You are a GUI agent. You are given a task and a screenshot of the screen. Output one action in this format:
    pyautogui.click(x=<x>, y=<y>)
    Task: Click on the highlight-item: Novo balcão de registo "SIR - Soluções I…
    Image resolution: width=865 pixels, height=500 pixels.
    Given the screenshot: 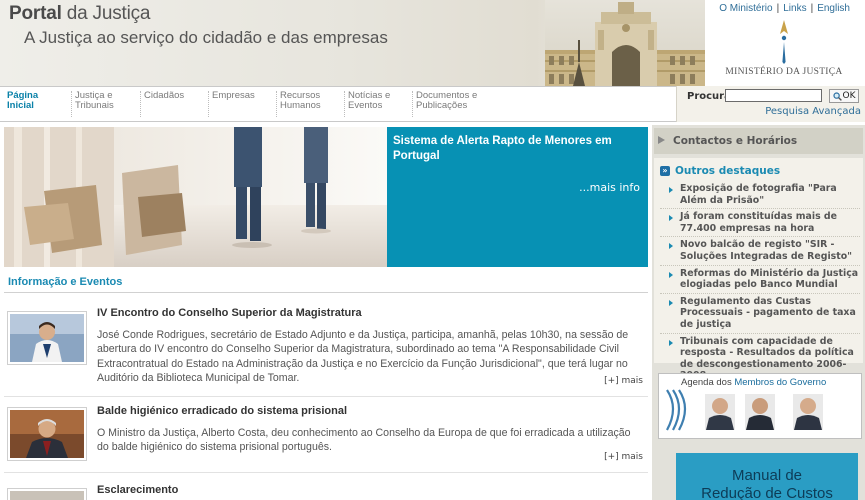 What is the action you would take?
    pyautogui.click(x=760, y=252)
    